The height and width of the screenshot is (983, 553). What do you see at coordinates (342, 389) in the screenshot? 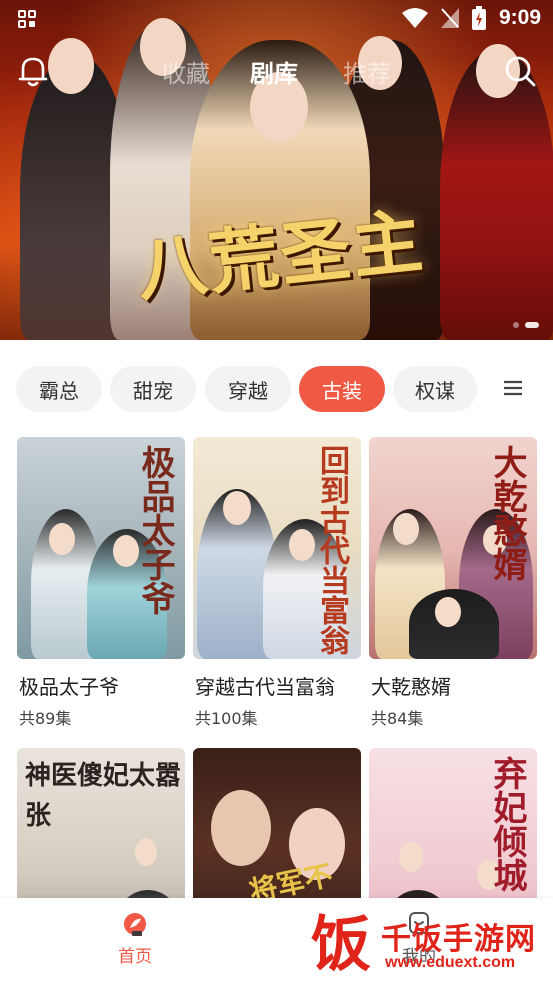
I see `category-pill-active: 古装` at bounding box center [342, 389].